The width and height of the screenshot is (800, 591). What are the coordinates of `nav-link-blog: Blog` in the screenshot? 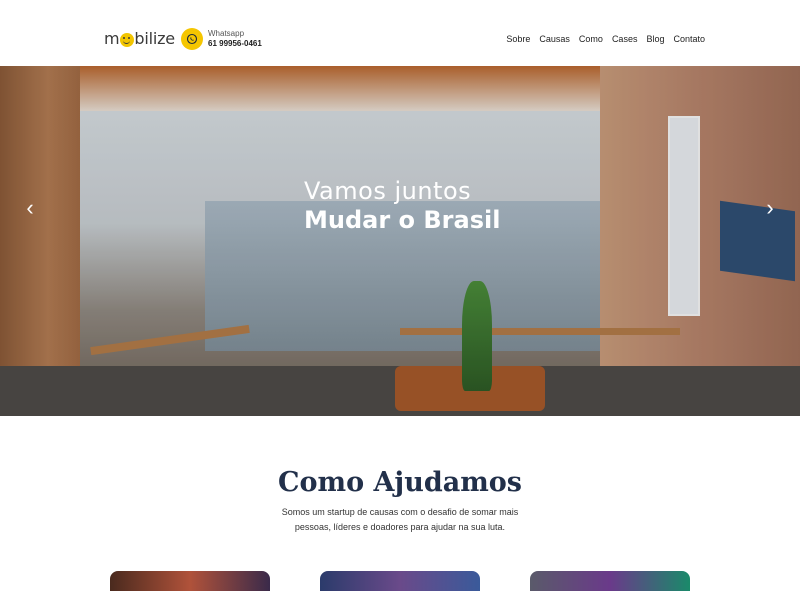 It's located at (655, 39).